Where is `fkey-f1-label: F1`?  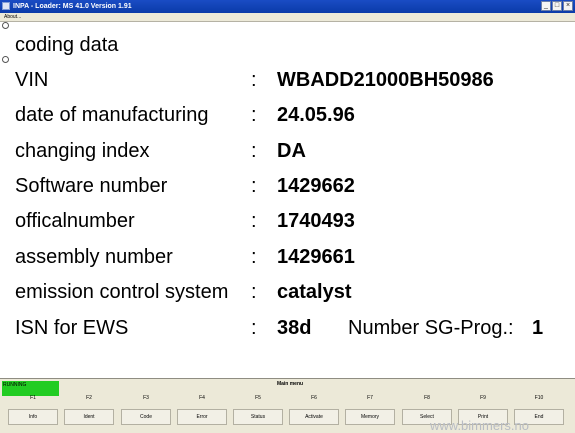
fkey-f1-label: F1 is located at coordinates (33, 398).